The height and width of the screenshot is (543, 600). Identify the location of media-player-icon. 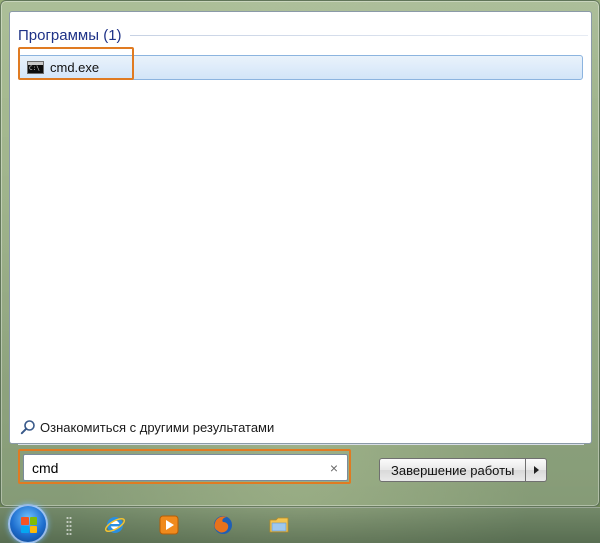
(169, 525).